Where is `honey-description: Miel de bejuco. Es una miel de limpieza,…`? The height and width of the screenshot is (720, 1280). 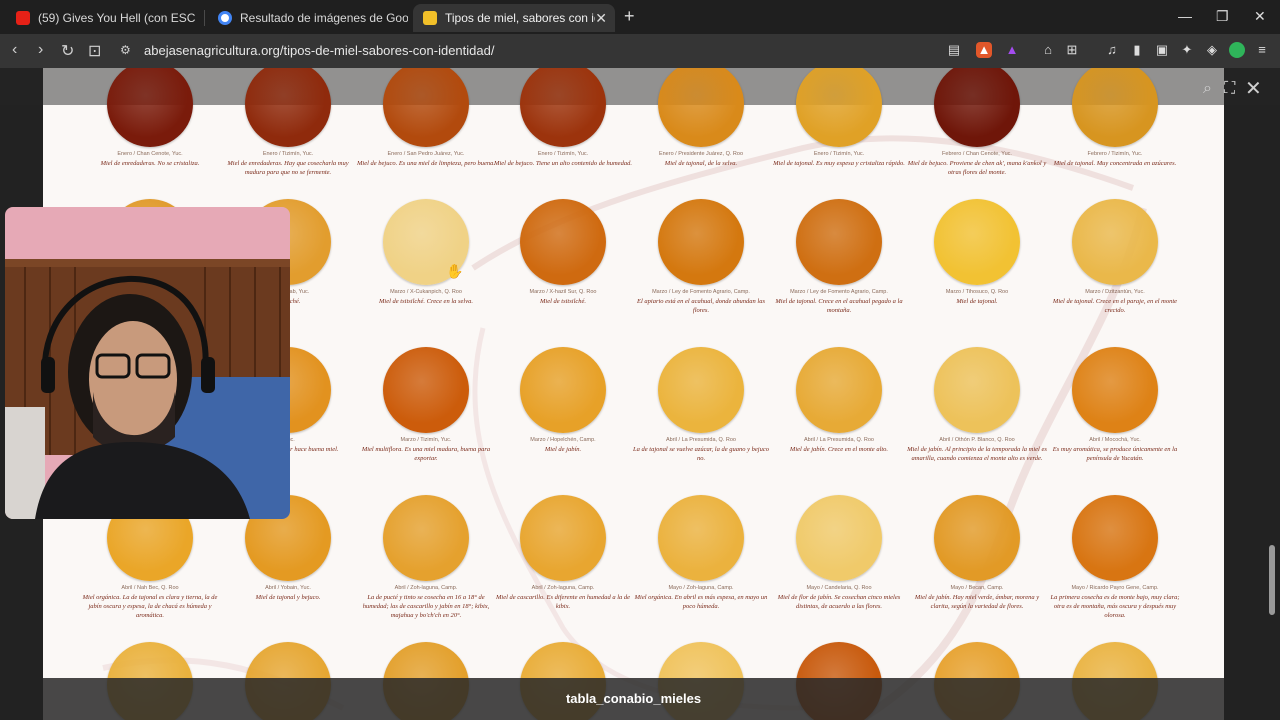 honey-description: Miel de bejuco. Es una miel de limpieza,… is located at coordinates (426, 163).